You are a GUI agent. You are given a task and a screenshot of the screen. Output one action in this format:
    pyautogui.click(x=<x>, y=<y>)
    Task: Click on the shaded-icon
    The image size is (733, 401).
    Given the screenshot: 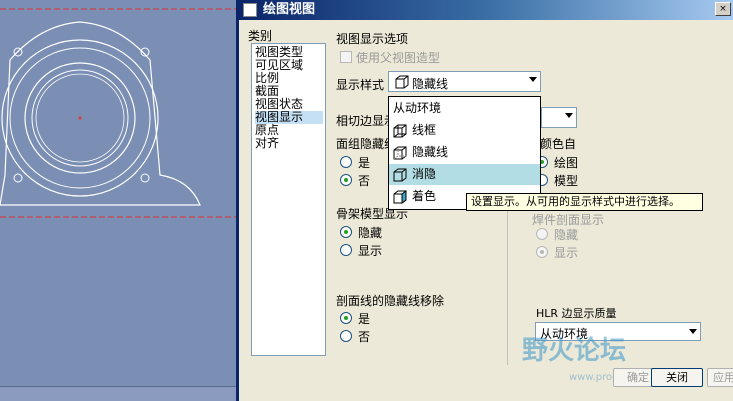 What is the action you would take?
    pyautogui.click(x=400, y=197)
    